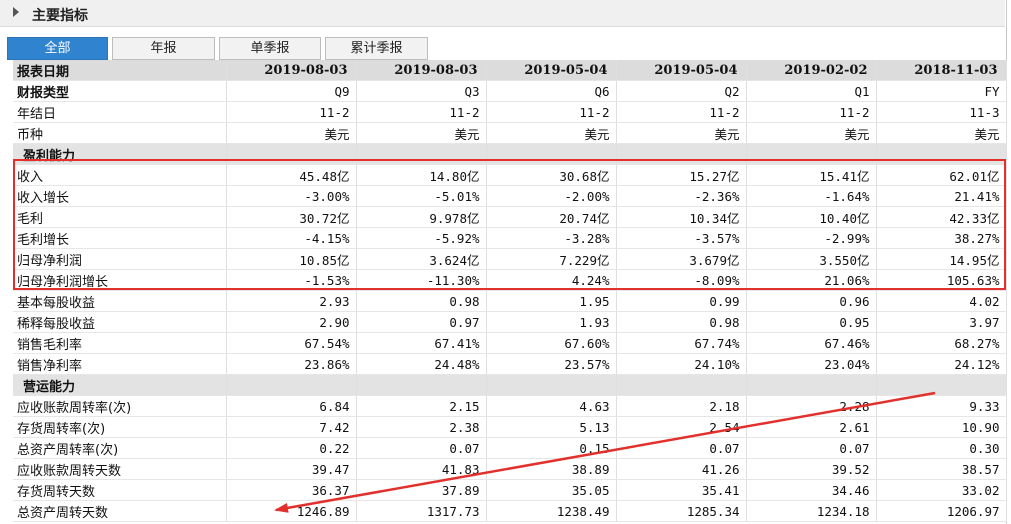 Image resolution: width=1011 pixels, height=524 pixels. I want to click on table-row: 毛利增长 -4.15% -5.92% -3.28% -3.57% -2.99% 38.27%, so click(510, 238).